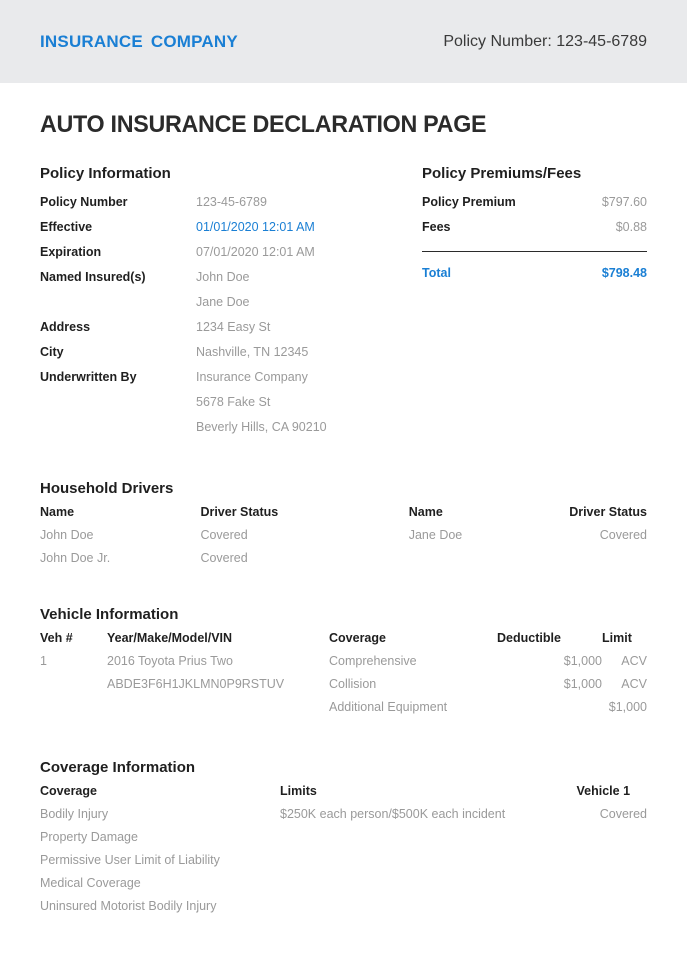  Describe the element at coordinates (109, 614) in the screenshot. I see `vehicle-information-heading: Vehicle Information` at that location.